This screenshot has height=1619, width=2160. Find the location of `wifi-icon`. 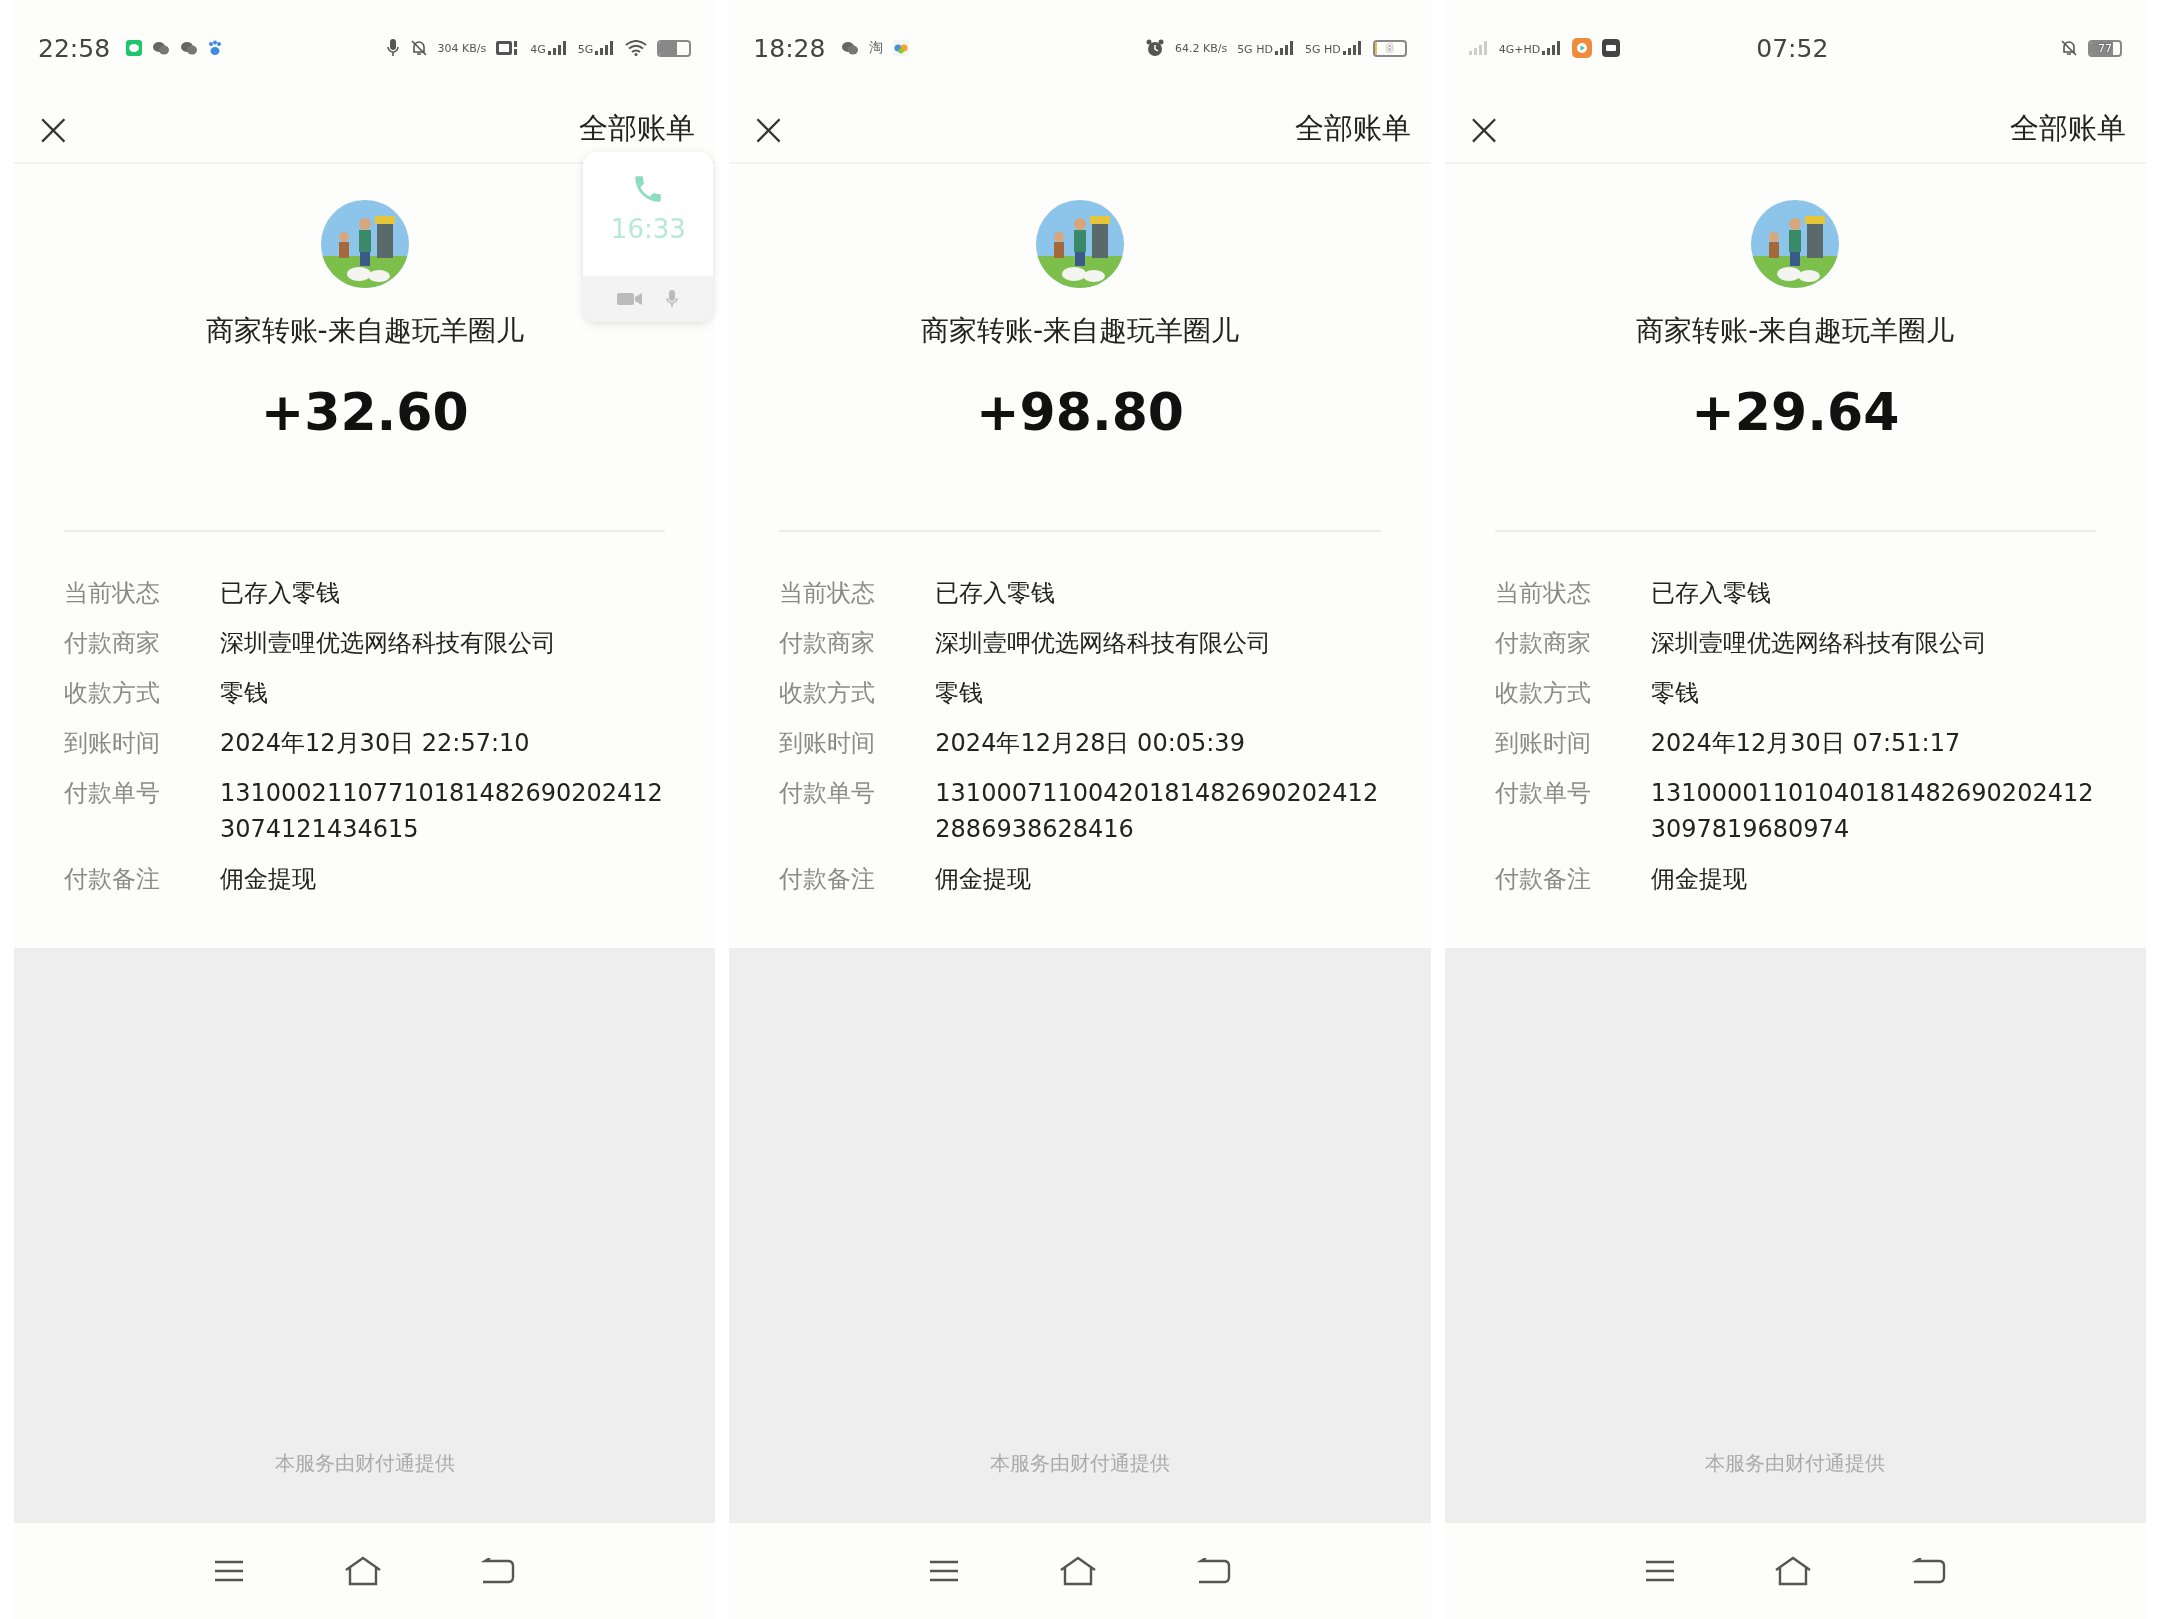

wifi-icon is located at coordinates (636, 48).